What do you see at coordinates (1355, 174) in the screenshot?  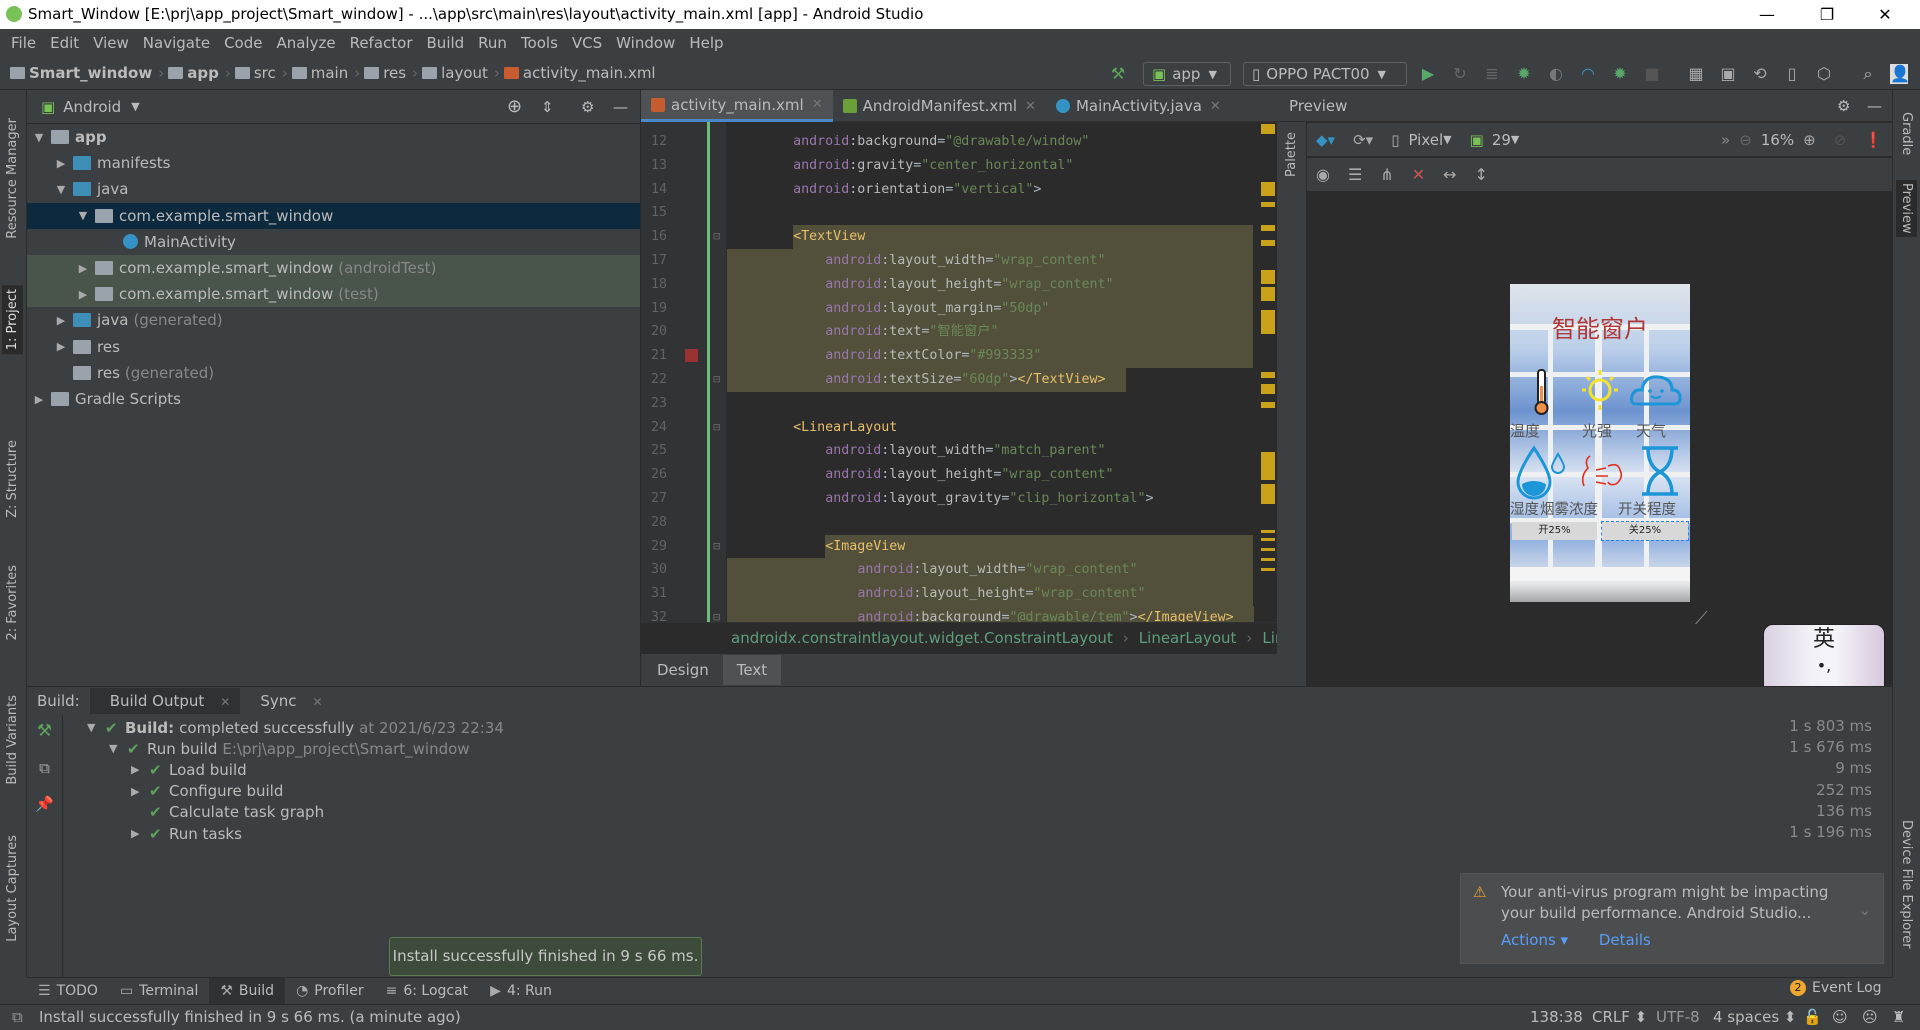 I see `blueprint-icon: ☰` at bounding box center [1355, 174].